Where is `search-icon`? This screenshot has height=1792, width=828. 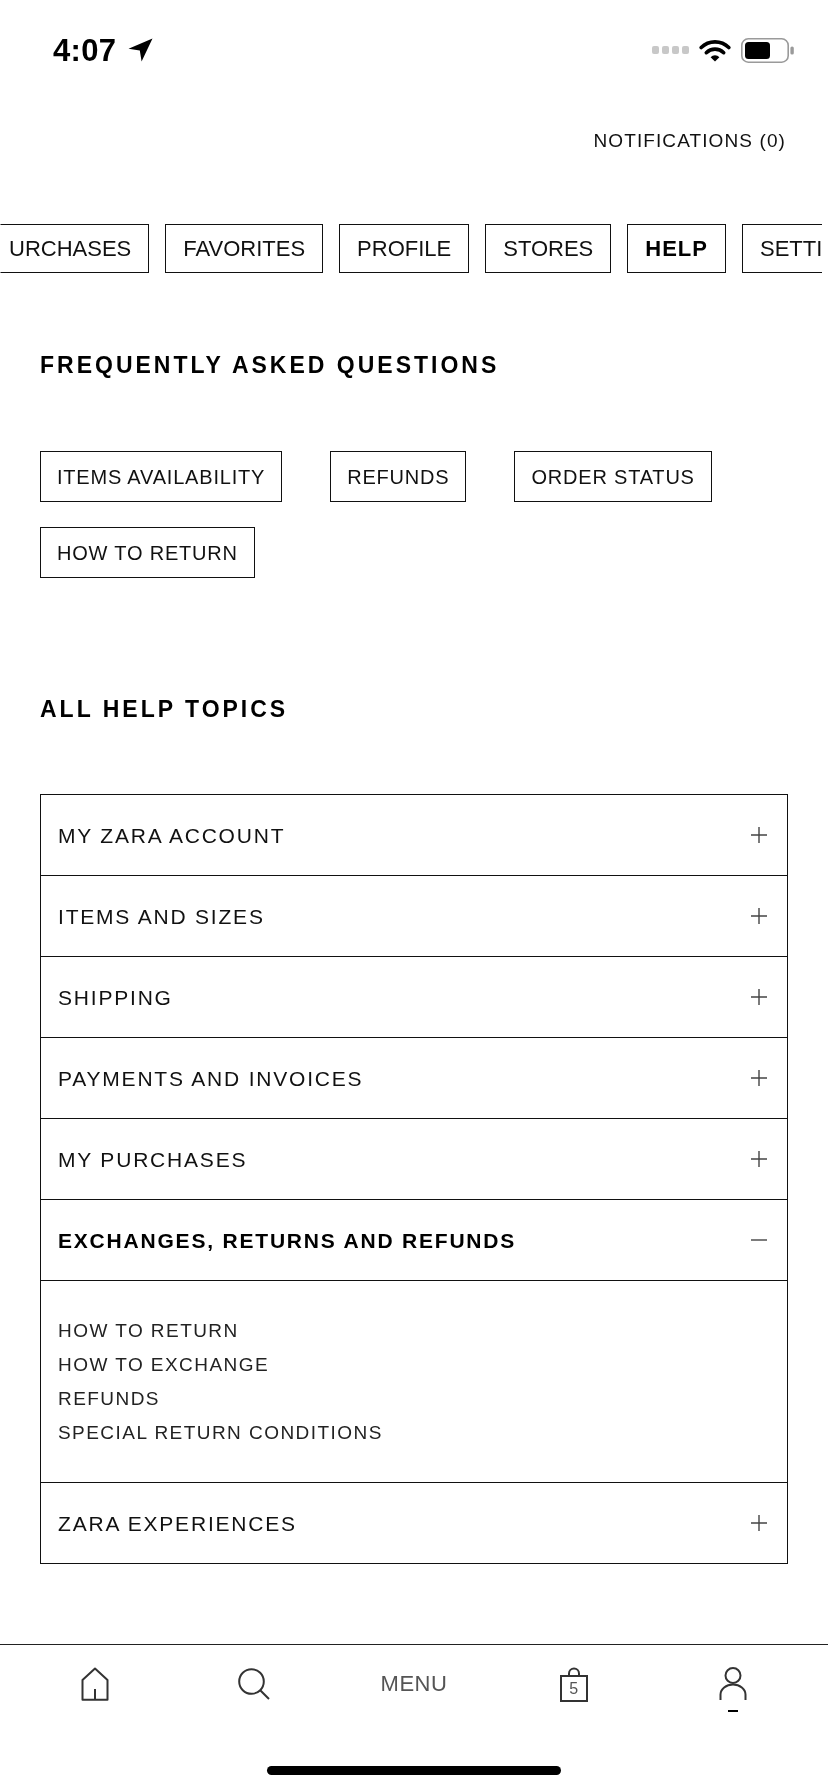
search-icon is located at coordinates (254, 1684).